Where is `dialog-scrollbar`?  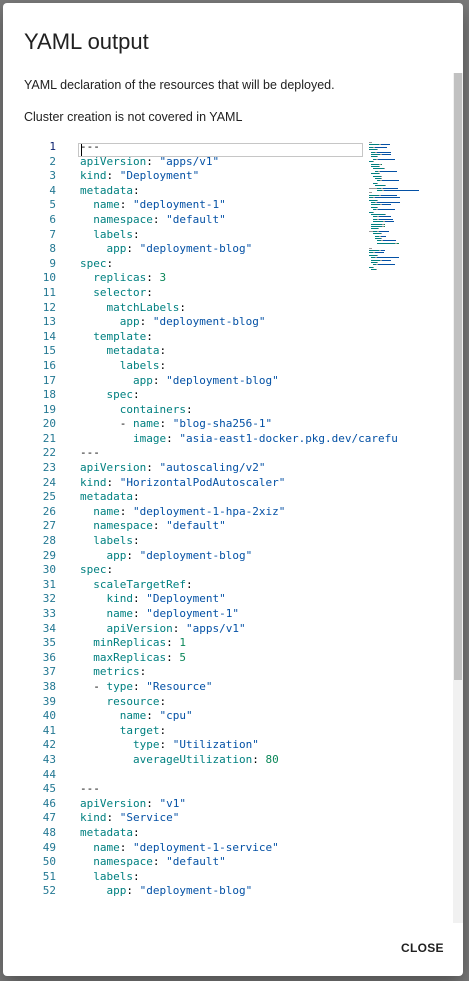
dialog-scrollbar is located at coordinates (458, 498).